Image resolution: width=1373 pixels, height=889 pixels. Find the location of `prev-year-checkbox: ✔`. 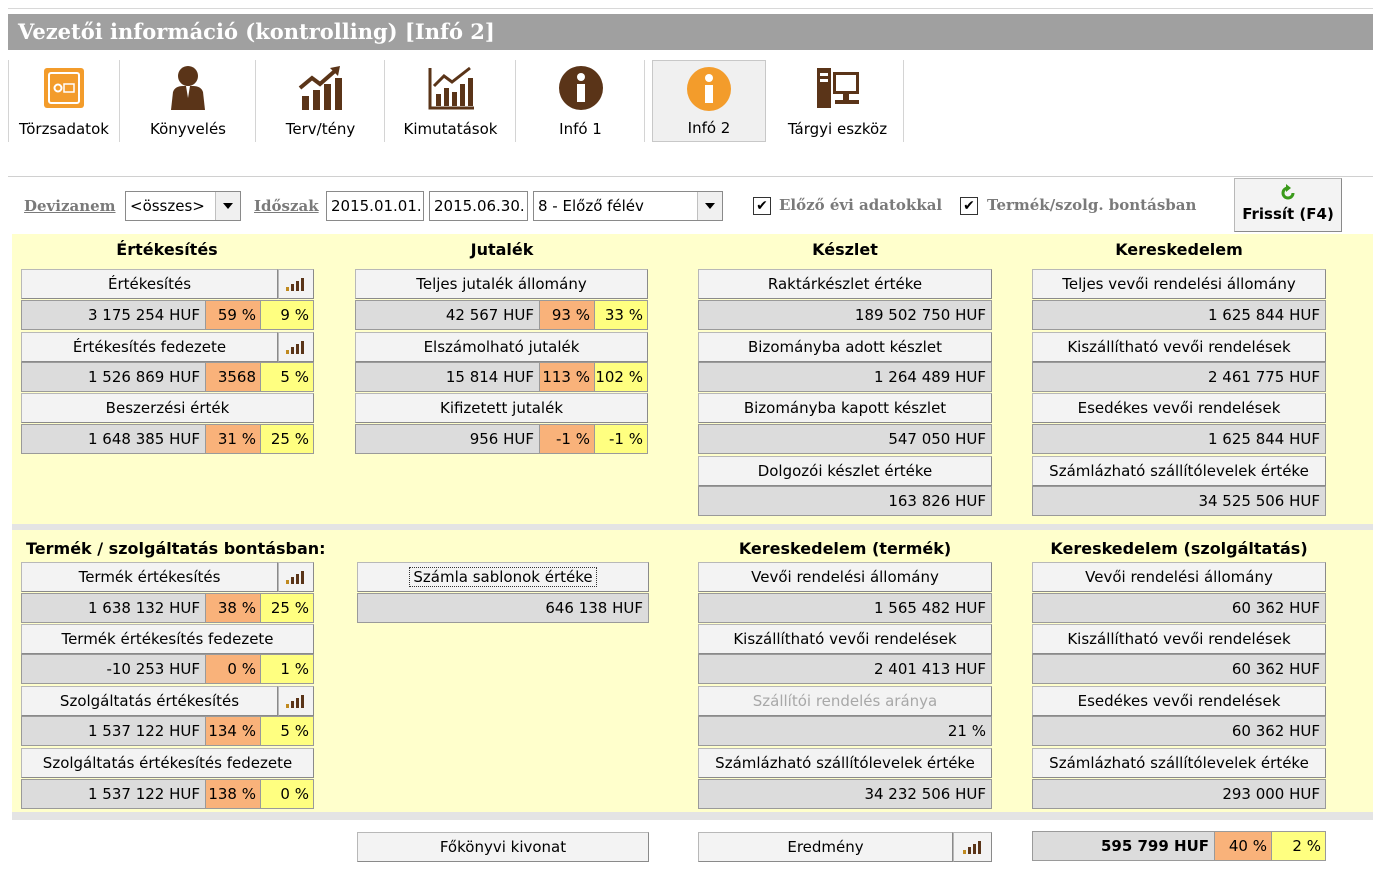

prev-year-checkbox: ✔ is located at coordinates (762, 206).